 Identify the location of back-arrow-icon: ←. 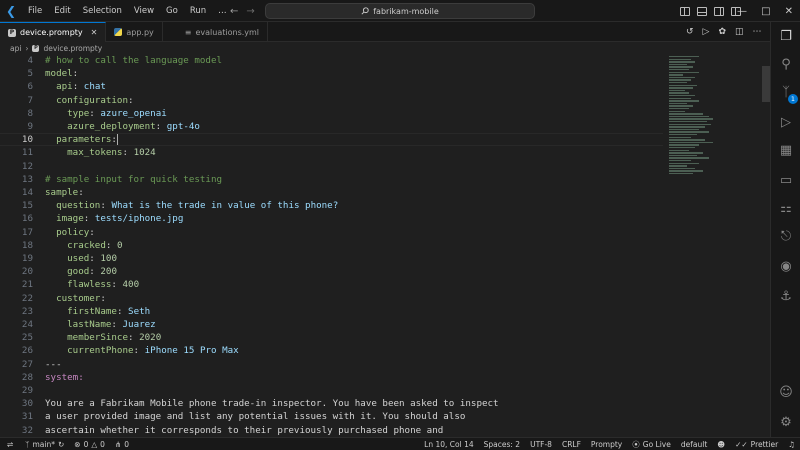
(234, 11).